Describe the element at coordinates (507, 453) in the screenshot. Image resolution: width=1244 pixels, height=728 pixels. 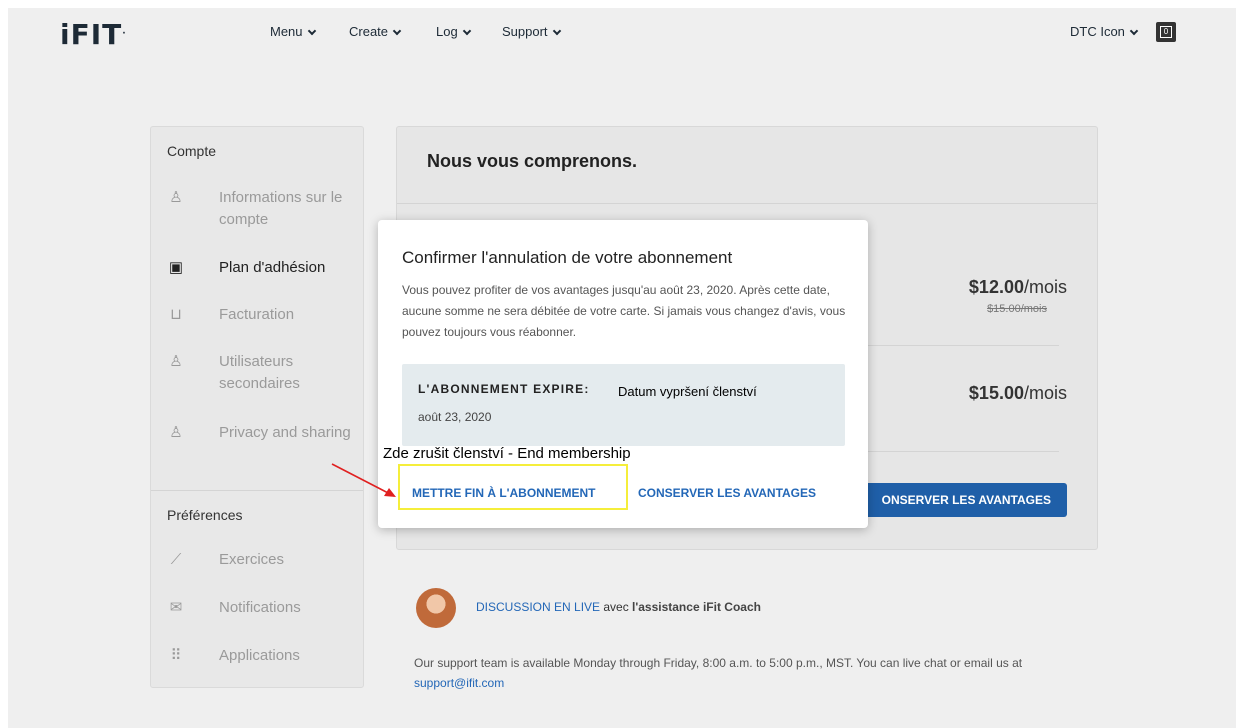
I see `end-membership-annotation: Zde zrušit členství - End membership` at that location.